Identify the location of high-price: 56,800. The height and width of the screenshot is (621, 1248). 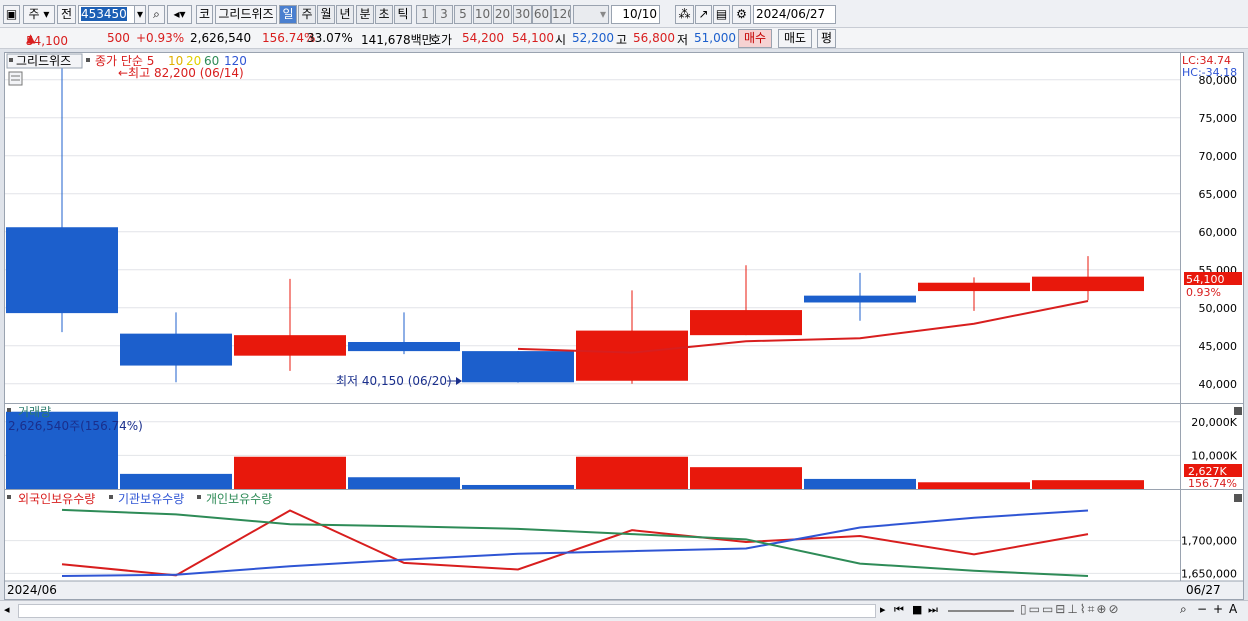
(654, 38).